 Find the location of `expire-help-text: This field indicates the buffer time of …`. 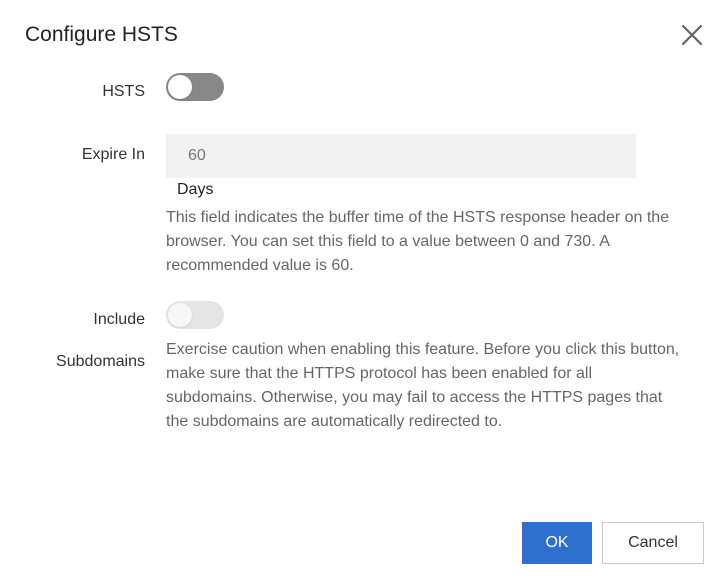

expire-help-text: This field indicates the buffer time of … is located at coordinates (418, 241).